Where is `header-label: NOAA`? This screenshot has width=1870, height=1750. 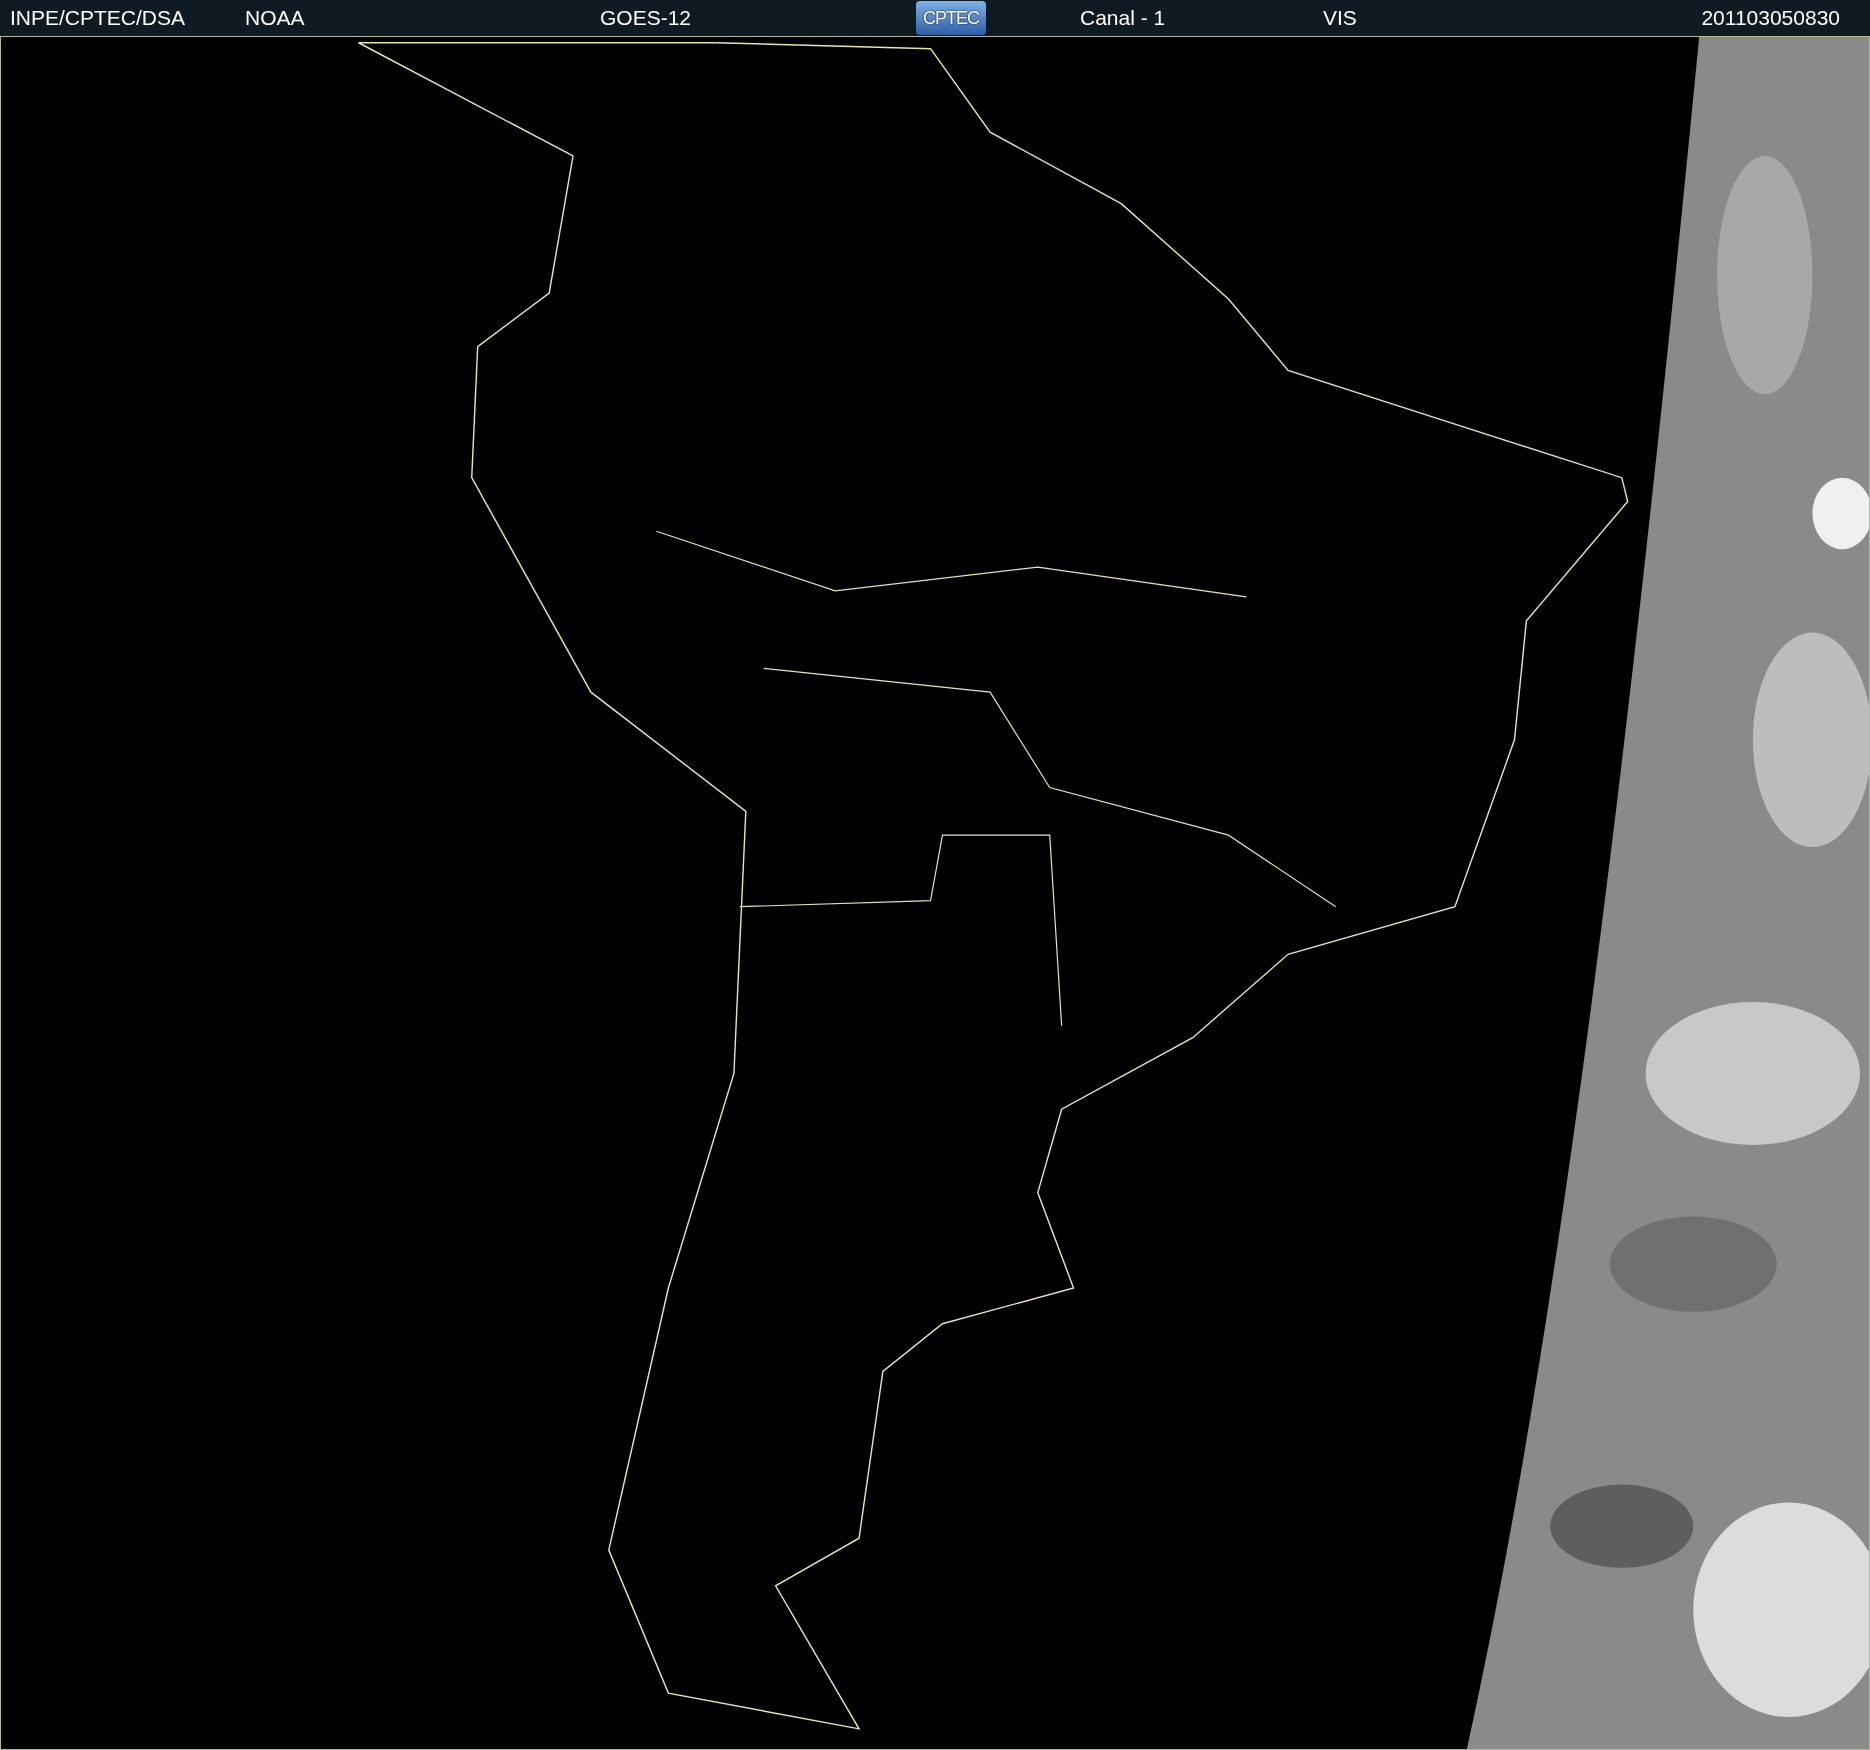
header-label: NOAA is located at coordinates (275, 18).